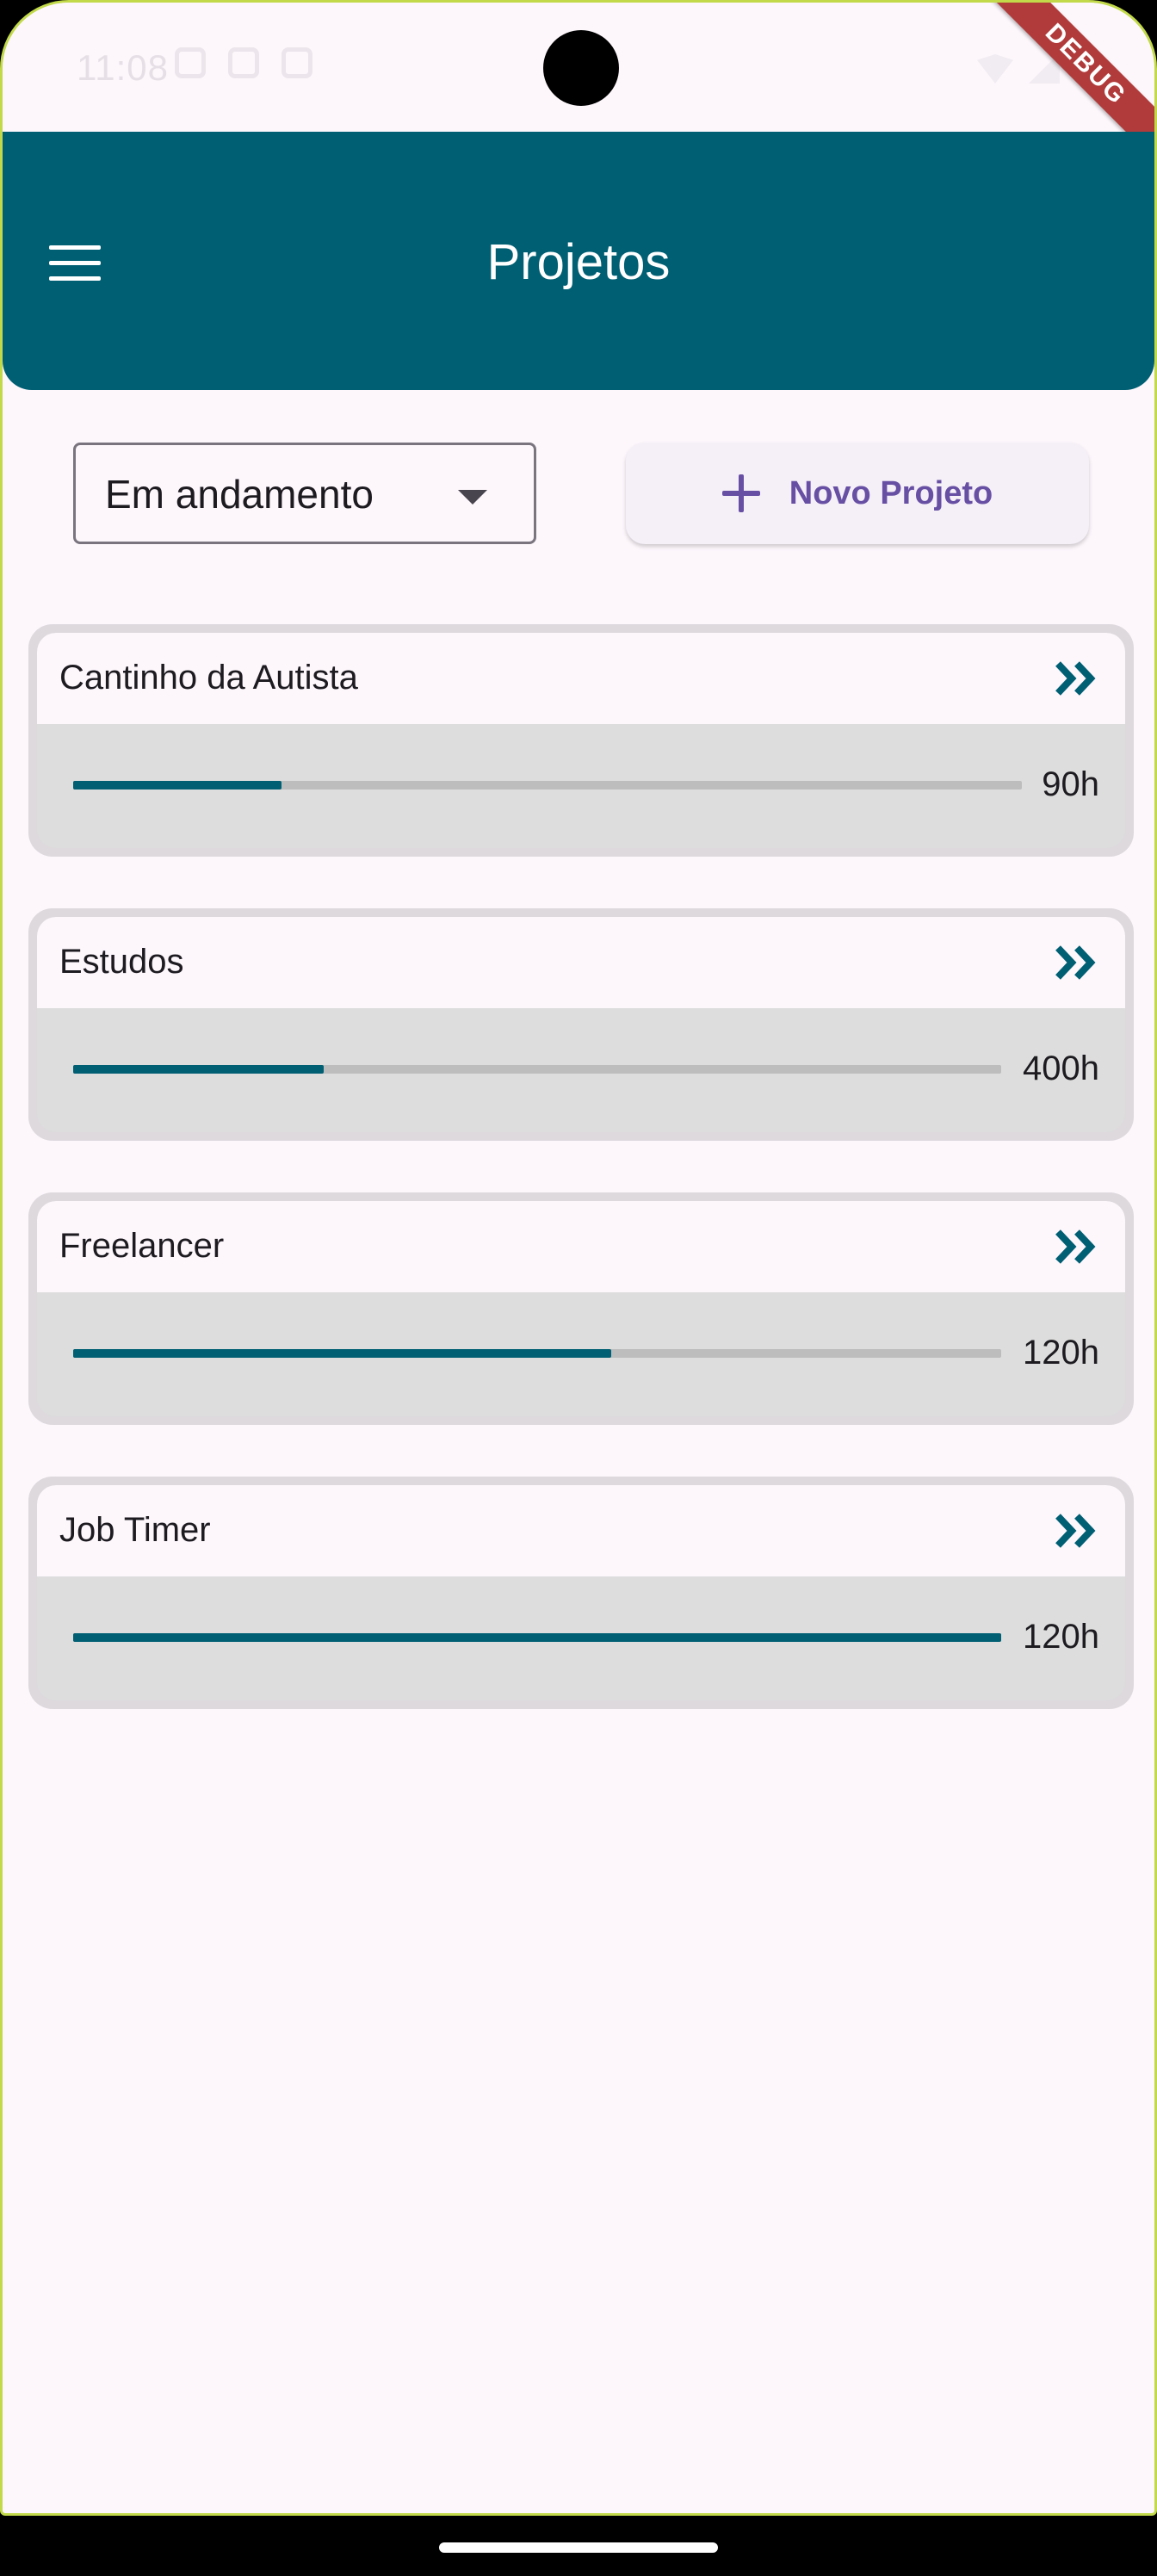  What do you see at coordinates (472, 497) in the screenshot?
I see `dropdown-arrow-icon` at bounding box center [472, 497].